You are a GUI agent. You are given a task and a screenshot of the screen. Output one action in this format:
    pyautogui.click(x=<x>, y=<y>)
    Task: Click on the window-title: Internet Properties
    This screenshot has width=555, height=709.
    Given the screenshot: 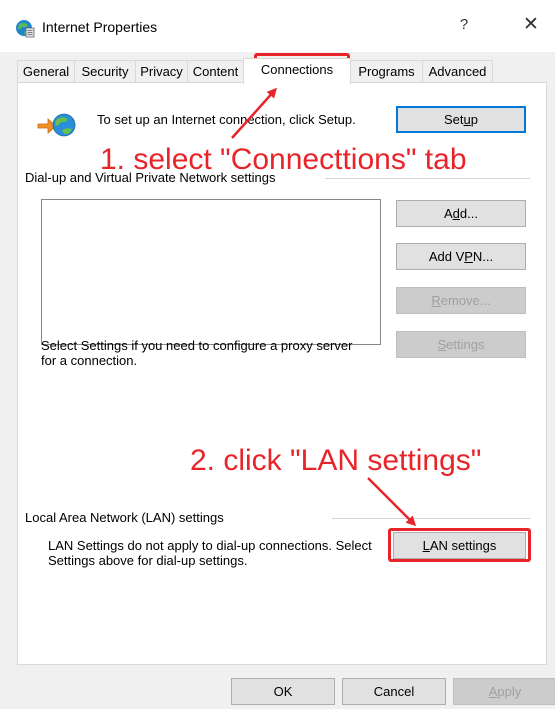 What is the action you would take?
    pyautogui.click(x=100, y=27)
    